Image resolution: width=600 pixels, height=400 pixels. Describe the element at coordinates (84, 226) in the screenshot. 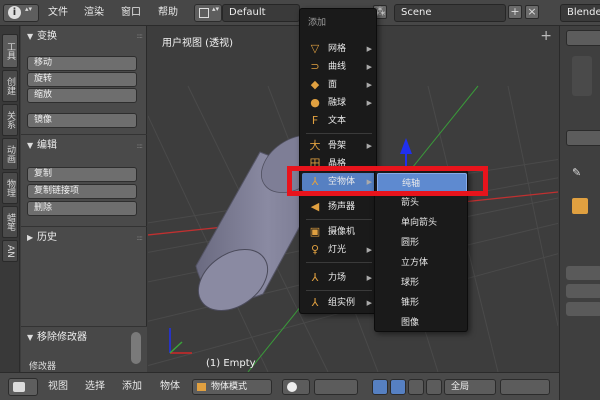

I see `divider` at that location.